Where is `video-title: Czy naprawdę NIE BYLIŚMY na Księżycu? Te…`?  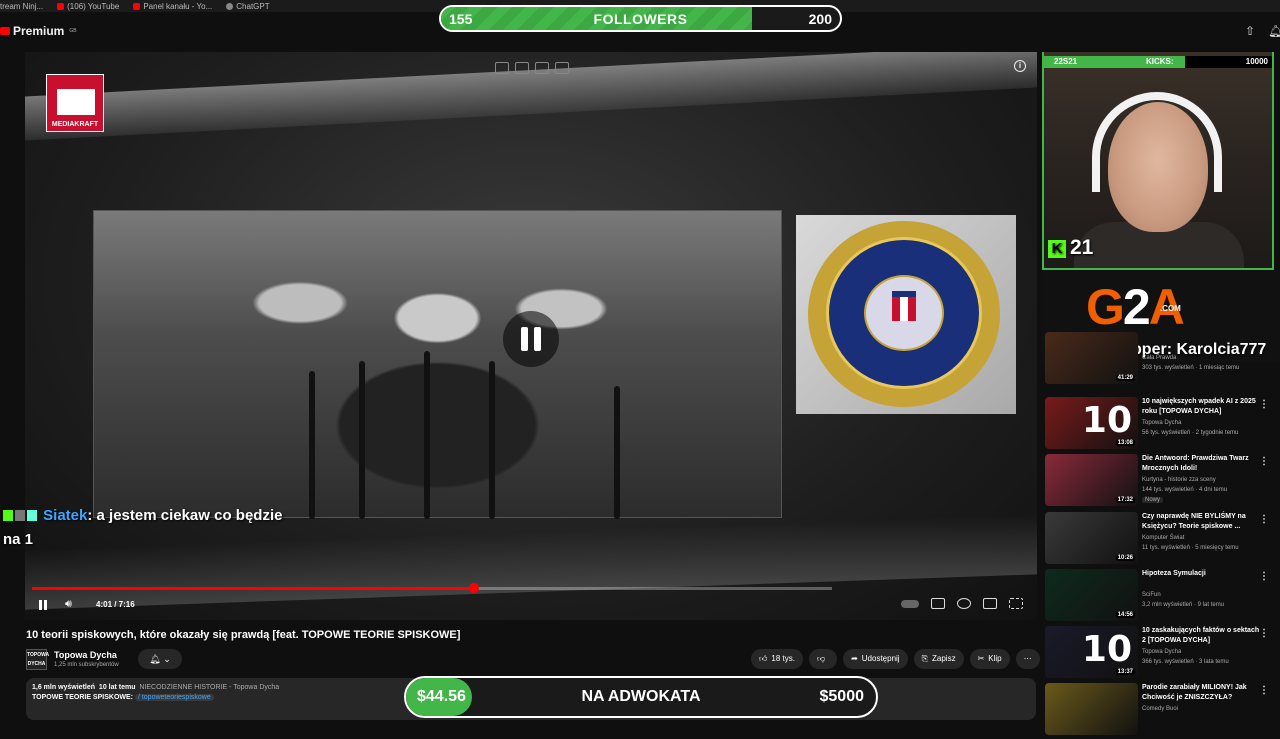 video-title: Czy naprawdę NIE BYLIŚMY na Księżycu? Te… is located at coordinates (1203, 522).